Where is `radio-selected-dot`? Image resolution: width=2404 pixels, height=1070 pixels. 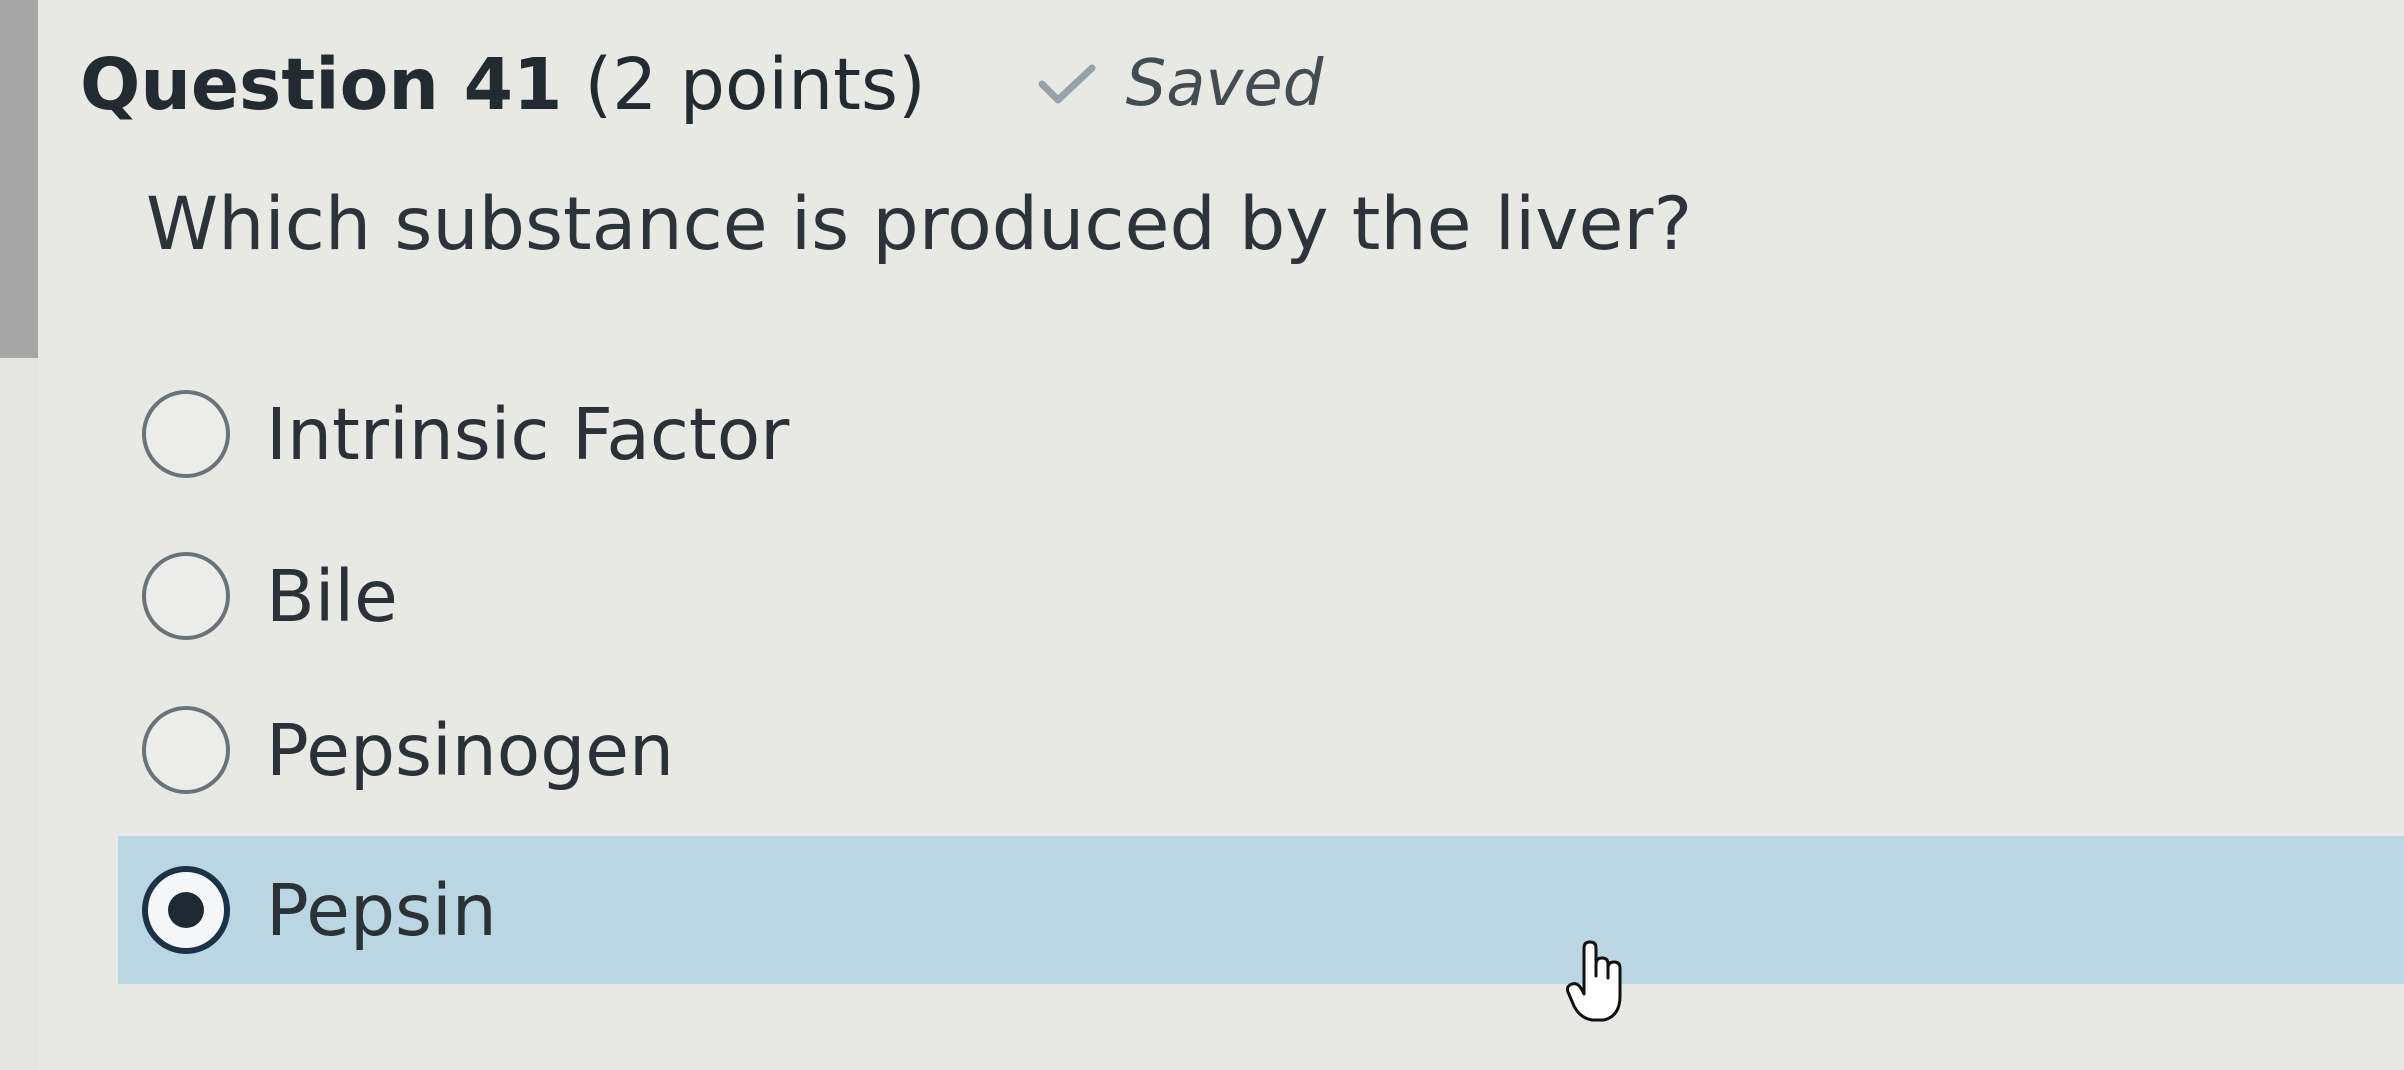 radio-selected-dot is located at coordinates (186, 910).